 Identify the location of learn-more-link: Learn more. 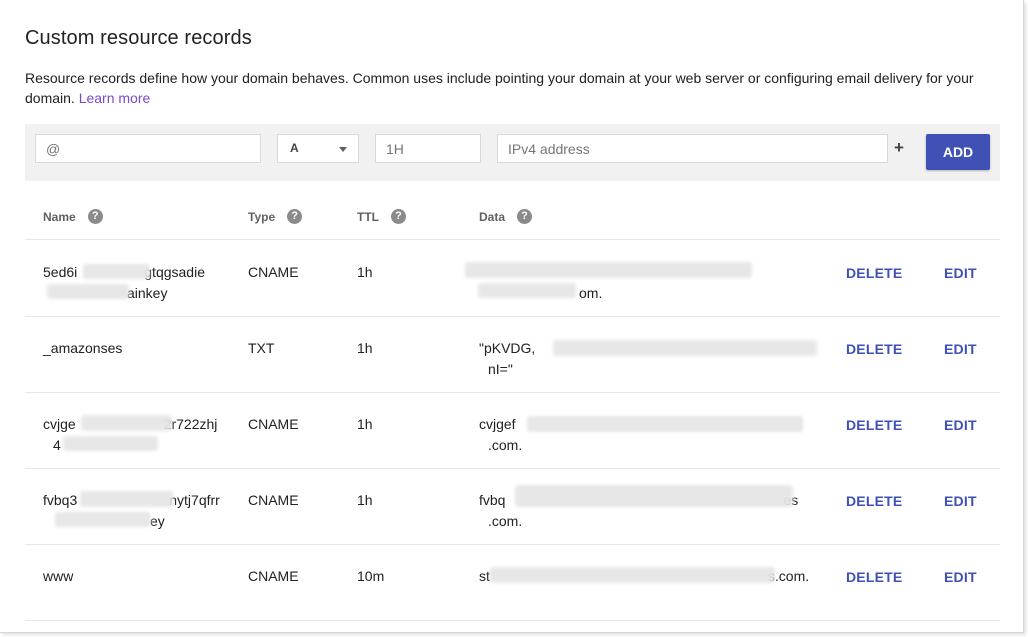
(115, 98).